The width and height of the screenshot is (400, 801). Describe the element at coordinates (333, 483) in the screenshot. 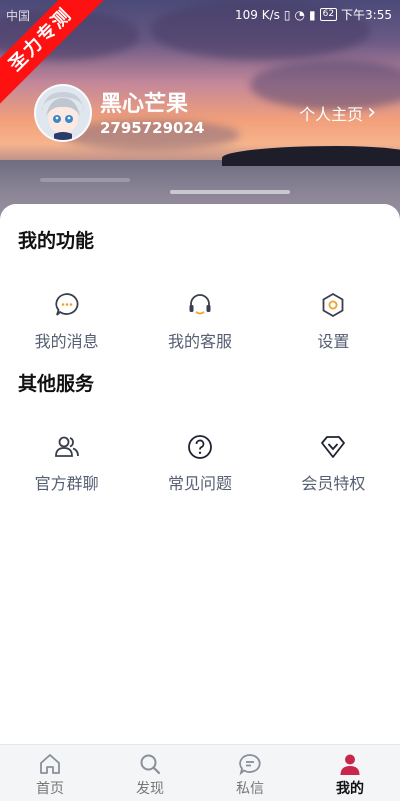

I see `vip-privileges-label: 会员特权` at that location.